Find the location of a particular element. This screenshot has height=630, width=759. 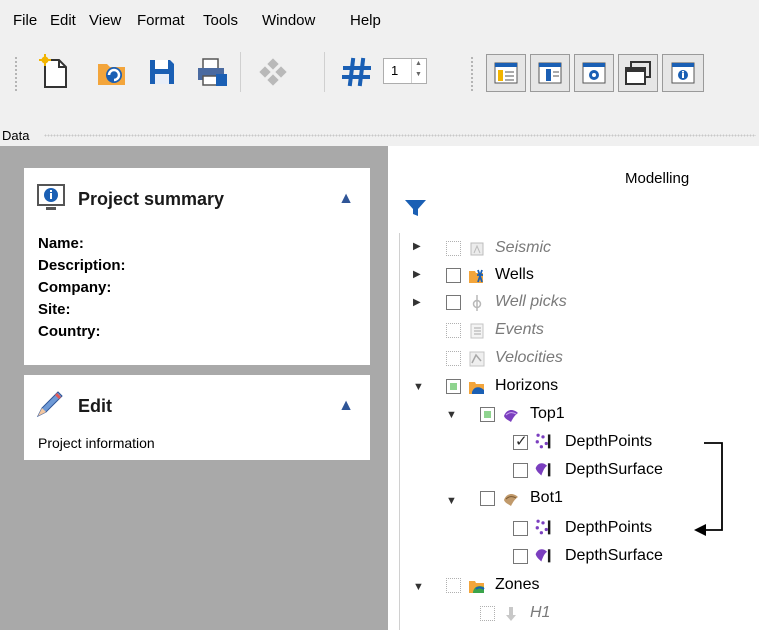

dock-title-divider is located at coordinates (400, 135).